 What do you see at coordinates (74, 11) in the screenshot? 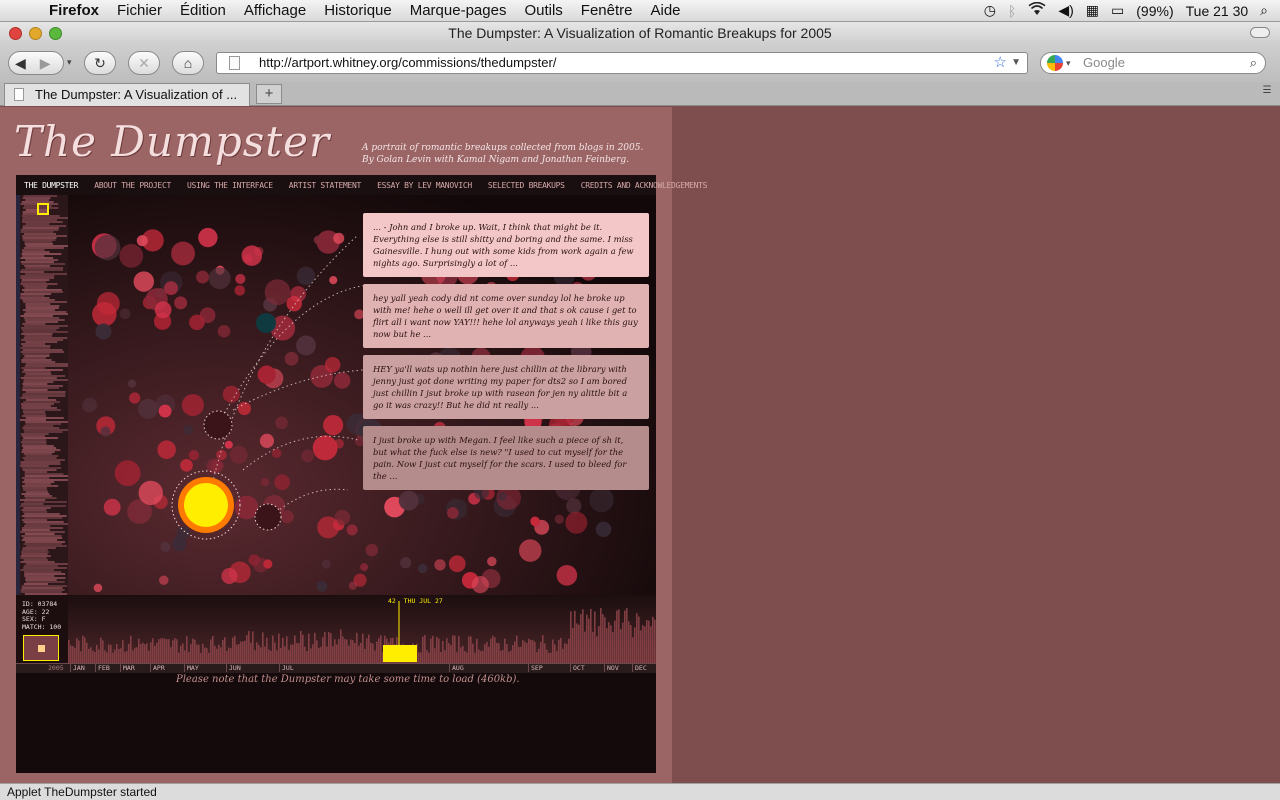
I see `menu-app: Firefox` at bounding box center [74, 11].